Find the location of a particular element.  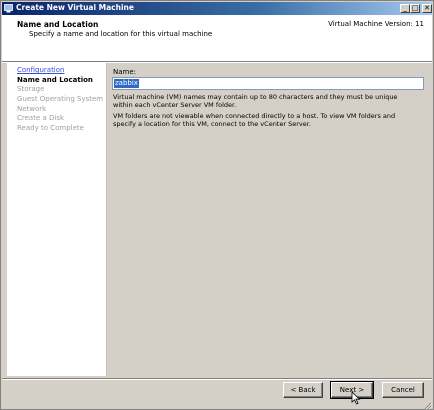

minimize-button: _ is located at coordinates (405, 8).